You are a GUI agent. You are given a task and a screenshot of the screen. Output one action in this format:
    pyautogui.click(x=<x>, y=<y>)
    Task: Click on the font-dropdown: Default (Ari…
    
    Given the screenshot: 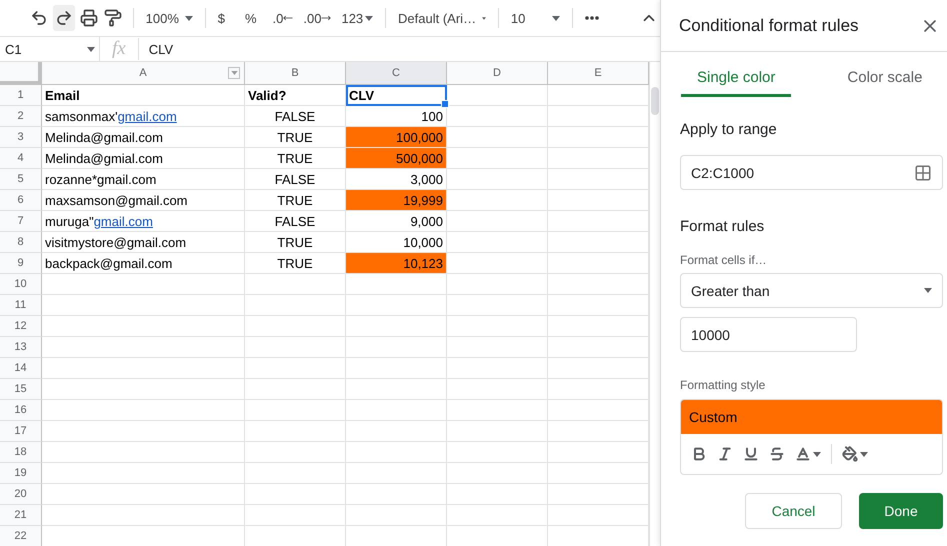 What is the action you would take?
    pyautogui.click(x=442, y=18)
    